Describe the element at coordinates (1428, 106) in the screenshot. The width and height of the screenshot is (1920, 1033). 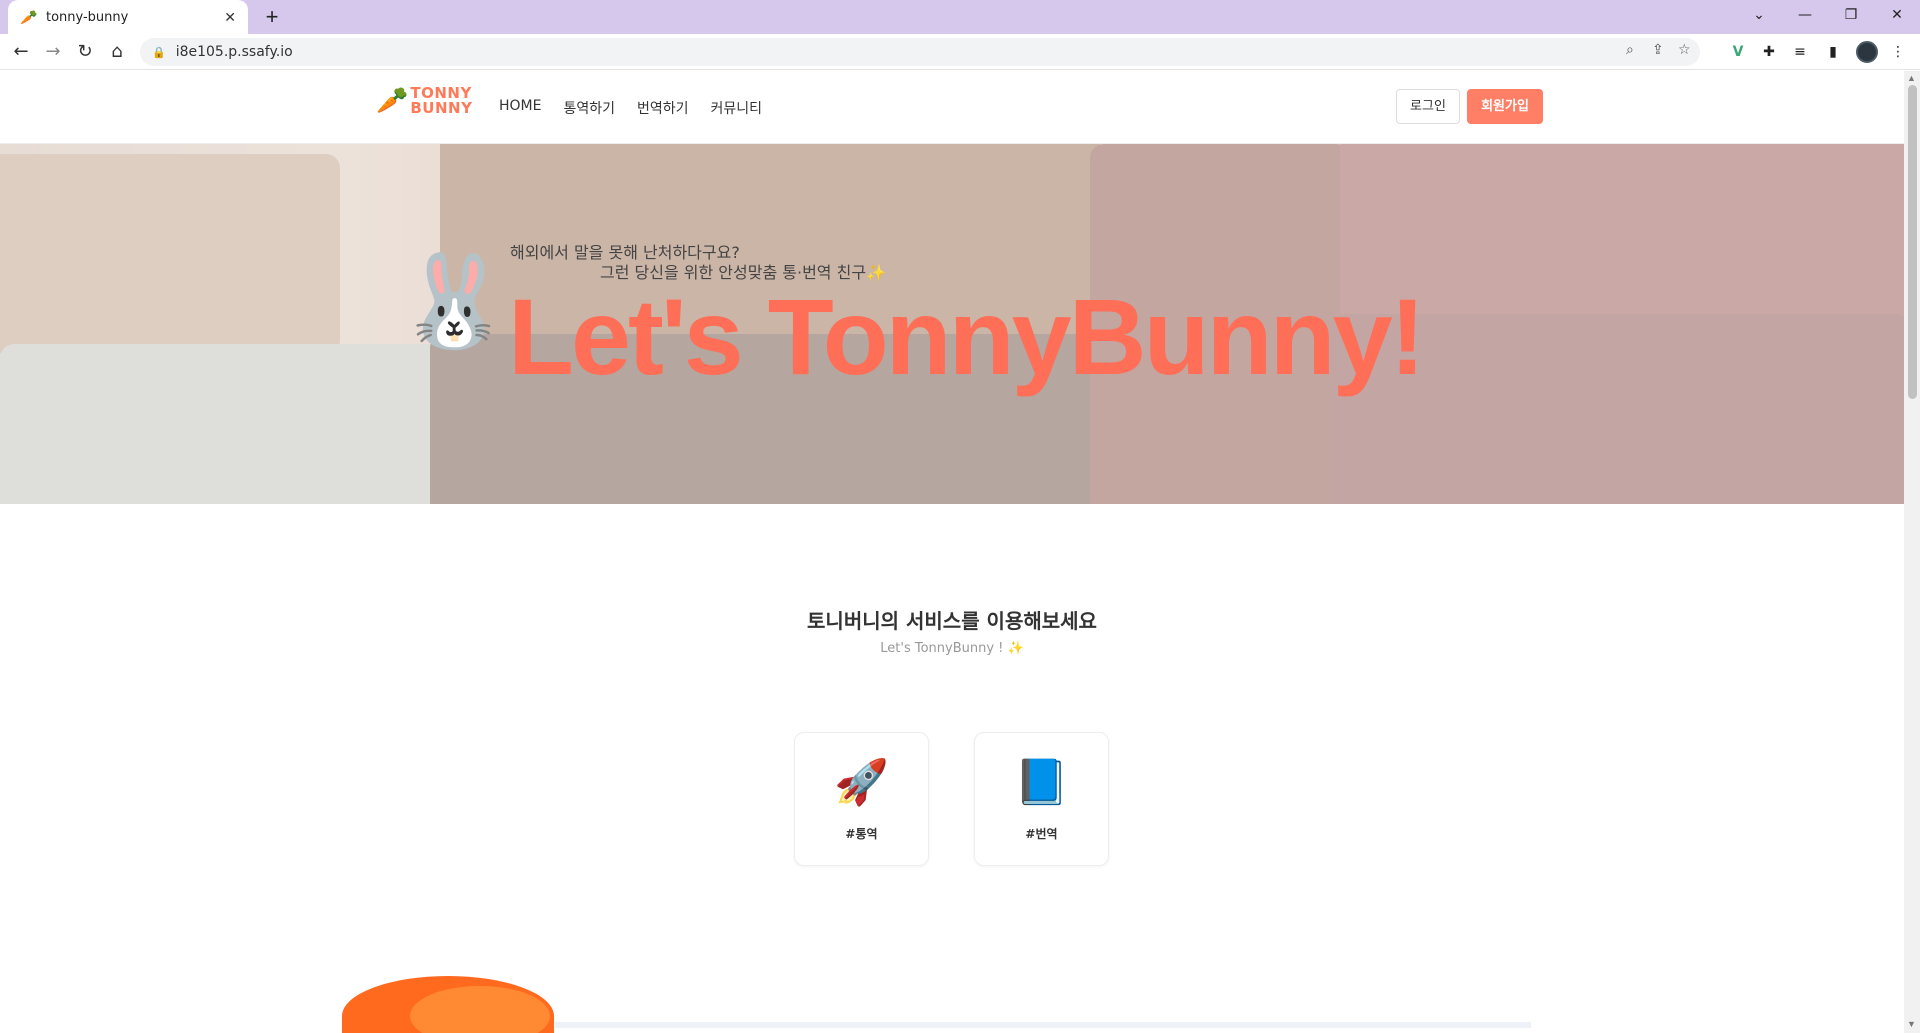
I see `login-button: 로그인` at that location.